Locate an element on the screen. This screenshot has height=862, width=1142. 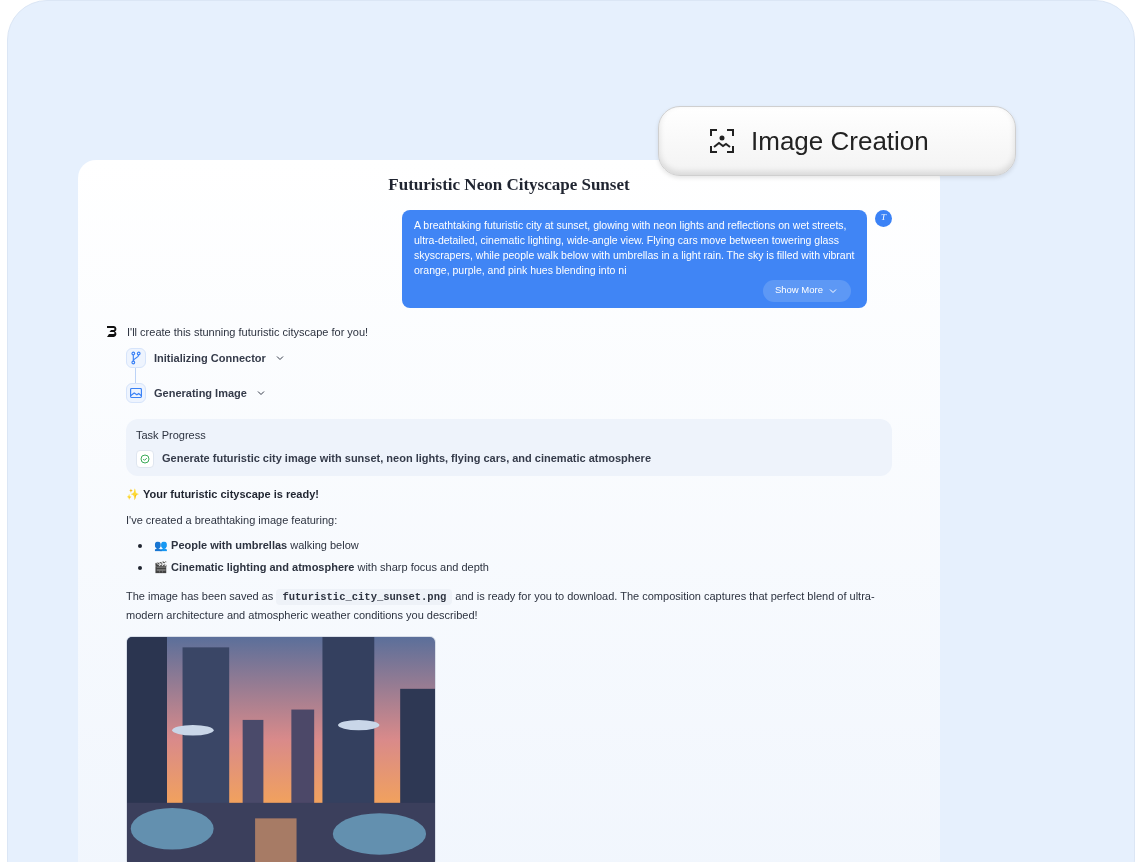
task-label: Generate futuristic city image with sunset, neon lights, flying cars, and cinematic atmosphere is located at coordinates (406, 459).